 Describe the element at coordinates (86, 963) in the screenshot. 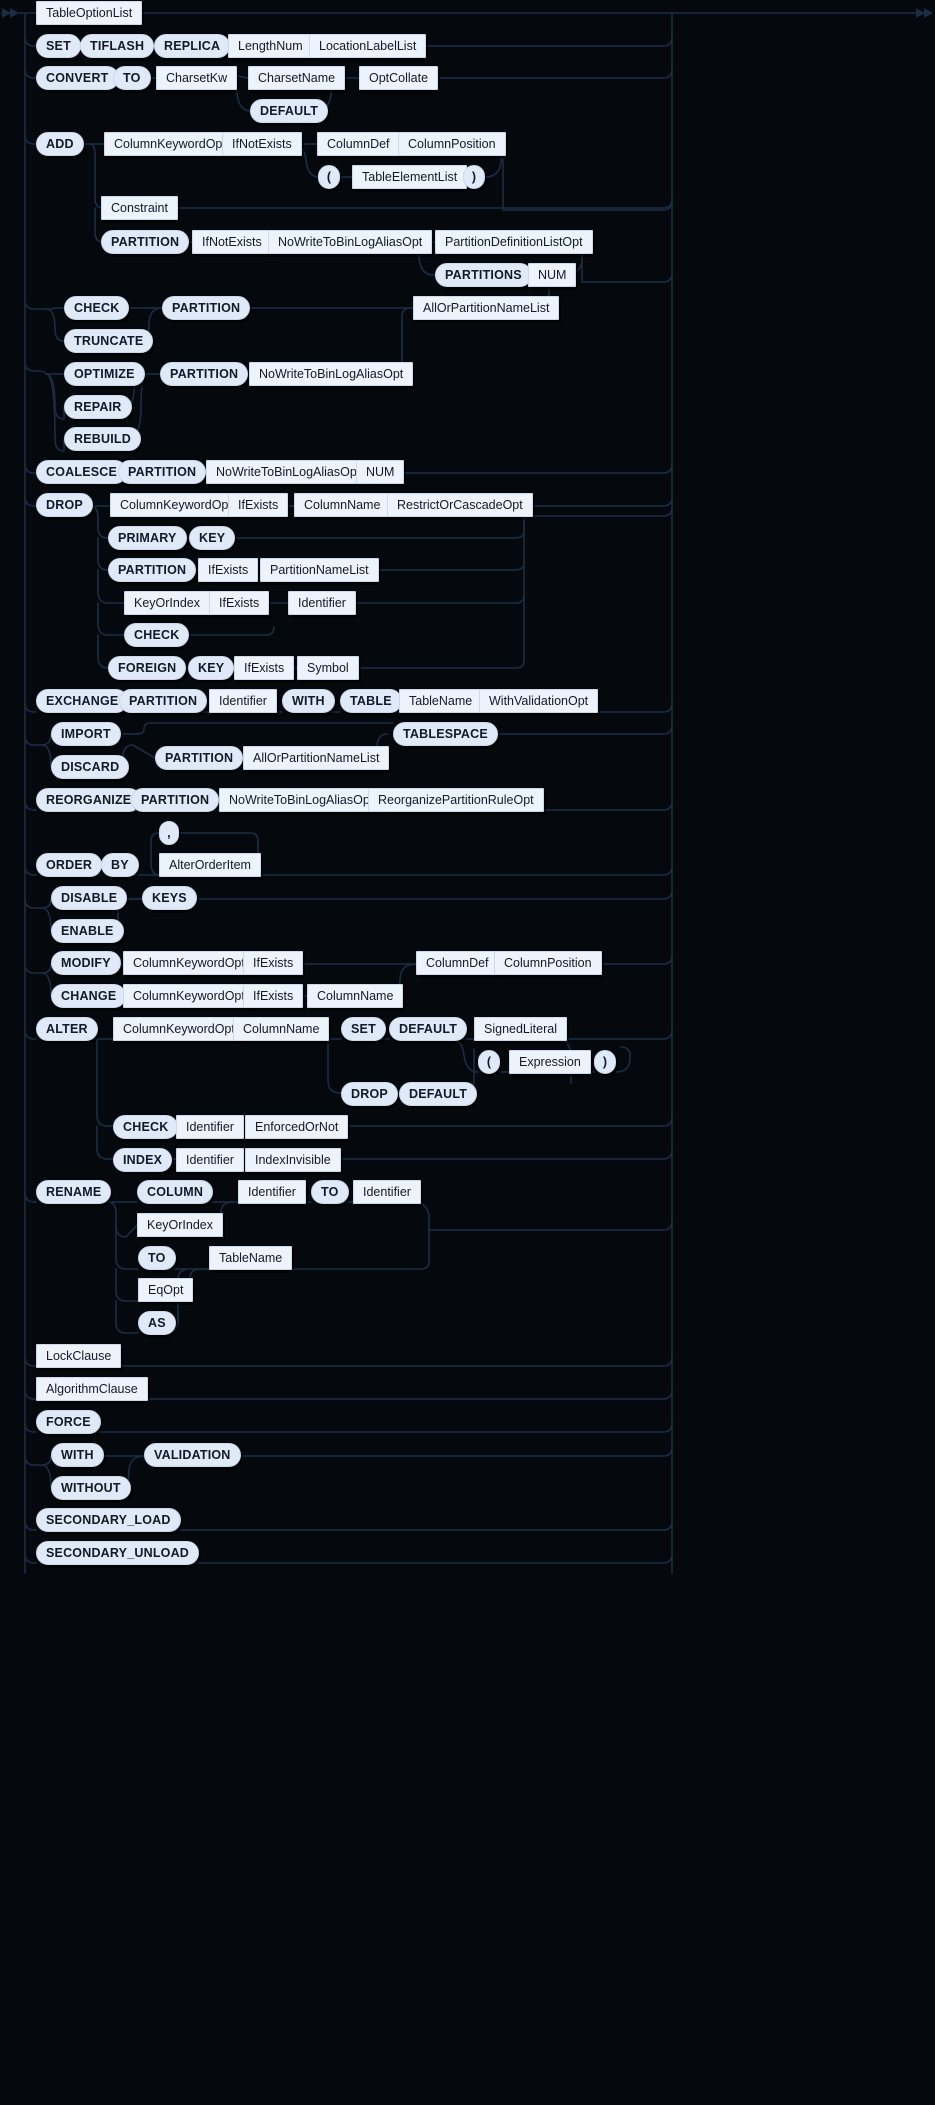

I see `terminal-node-modify: MODIFY` at that location.